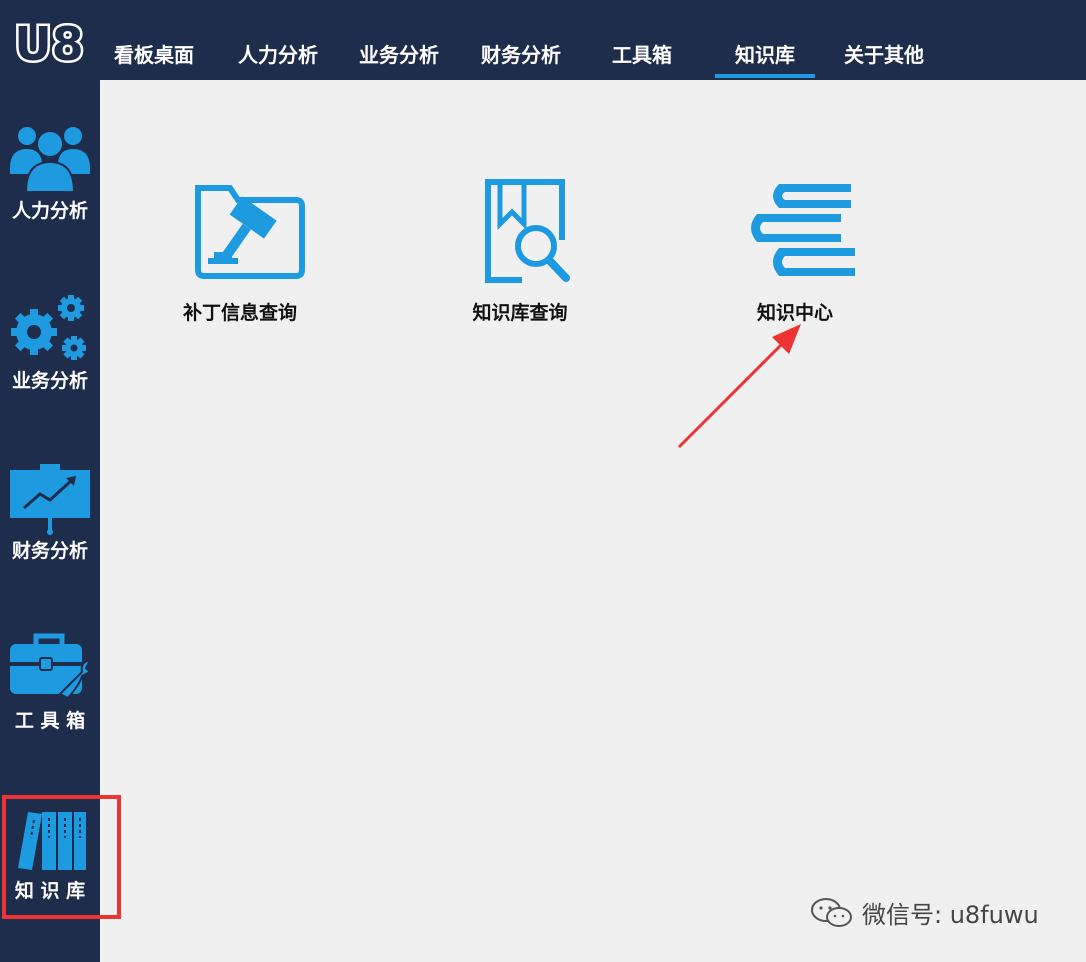 Image resolution: width=1086 pixels, height=962 pixels. Describe the element at coordinates (49, 211) in the screenshot. I see `sidebar-item-label: 人力分析` at that location.